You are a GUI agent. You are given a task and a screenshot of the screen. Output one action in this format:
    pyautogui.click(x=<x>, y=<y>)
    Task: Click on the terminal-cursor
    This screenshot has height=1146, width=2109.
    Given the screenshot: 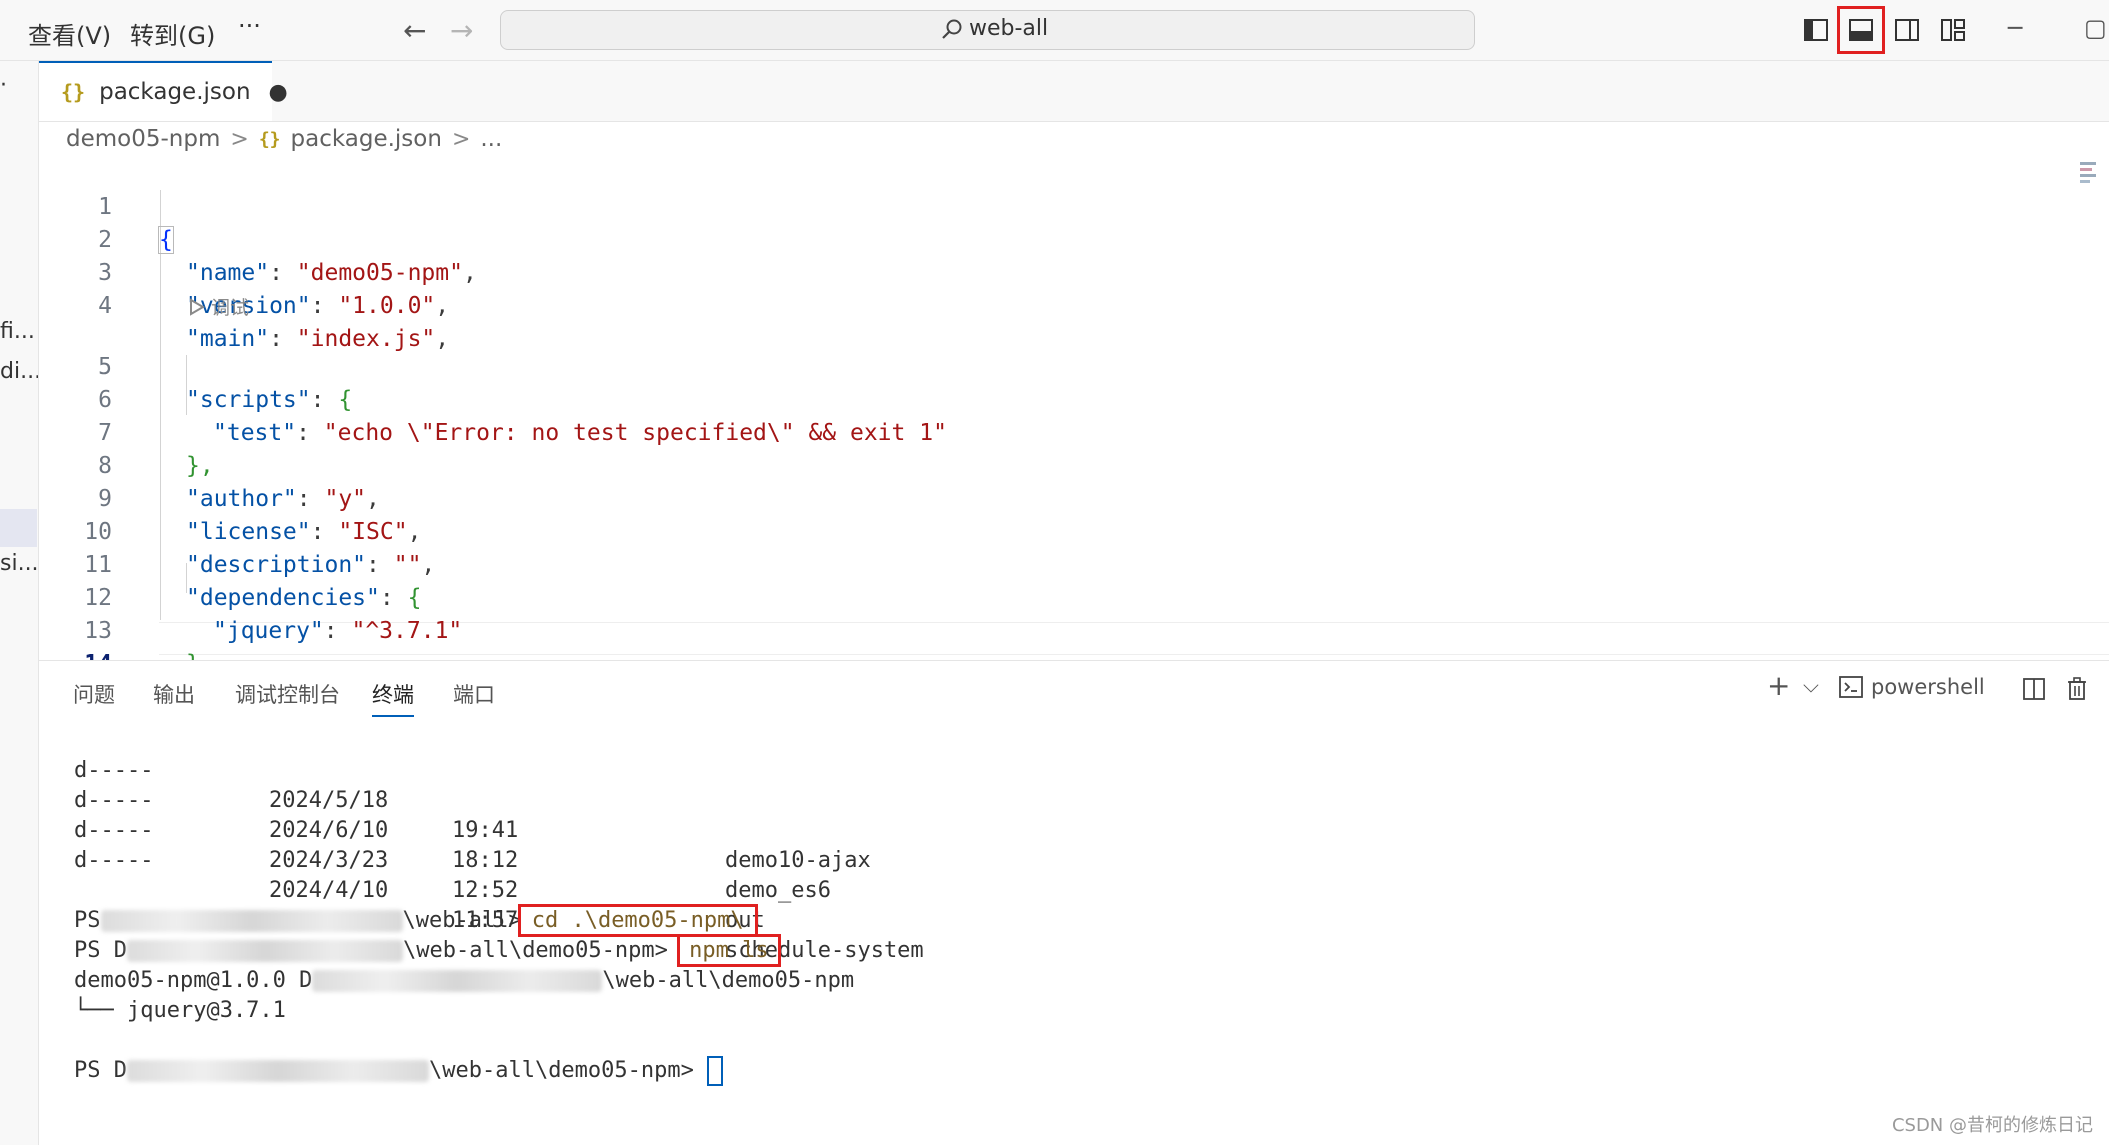 What is the action you would take?
    pyautogui.click(x=715, y=1071)
    